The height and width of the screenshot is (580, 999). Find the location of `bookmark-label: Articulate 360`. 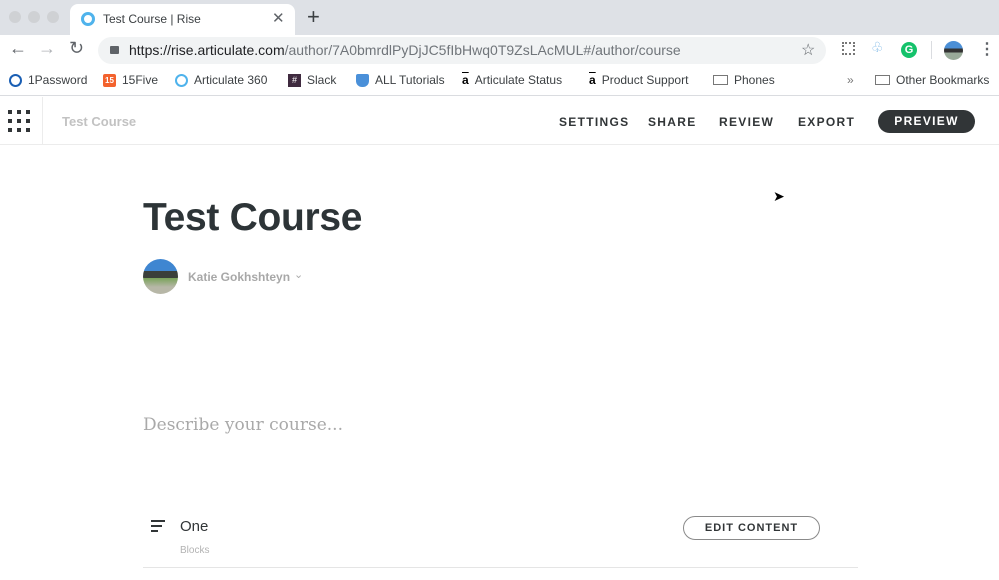

bookmark-label: Articulate 360 is located at coordinates (231, 80).